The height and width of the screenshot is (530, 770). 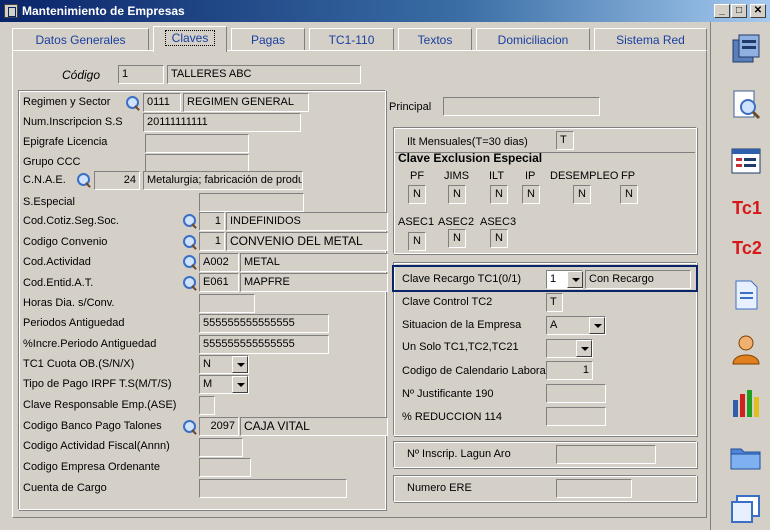 What do you see at coordinates (460, 347) in the screenshot?
I see `un-solo-label: Un Solo TC1,TC2,TC21` at bounding box center [460, 347].